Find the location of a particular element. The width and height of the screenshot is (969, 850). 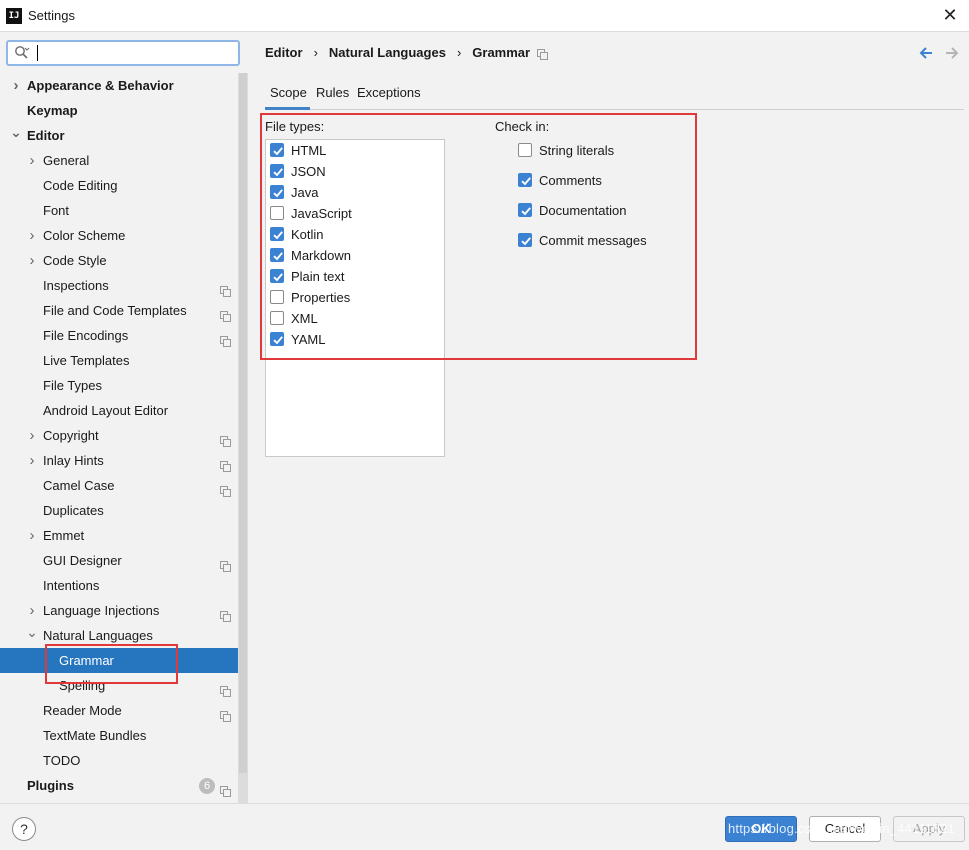

sidebar-item-android-layout-editor: Android Layout Editor is located at coordinates (119, 410).